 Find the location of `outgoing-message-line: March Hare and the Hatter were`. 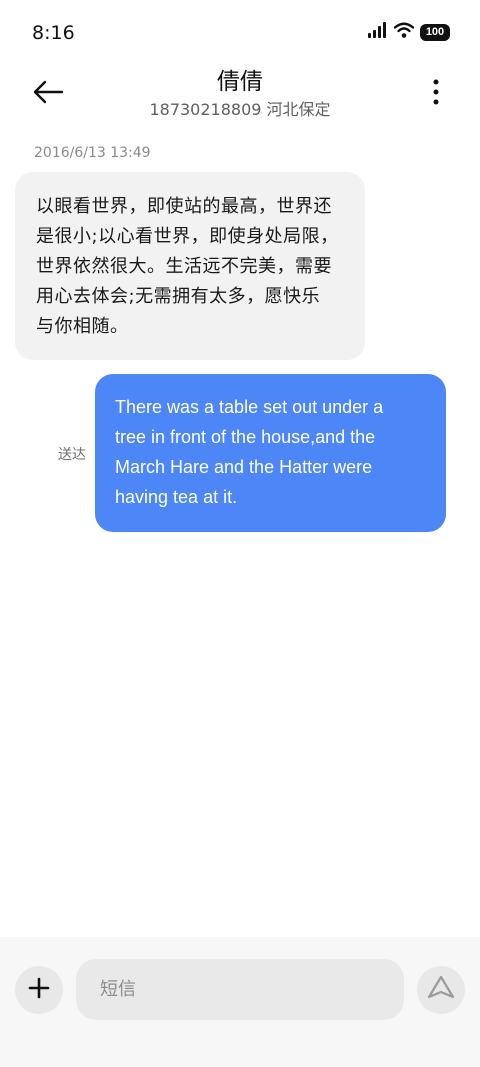

outgoing-message-line: March Hare and the Hatter were is located at coordinates (244, 467).